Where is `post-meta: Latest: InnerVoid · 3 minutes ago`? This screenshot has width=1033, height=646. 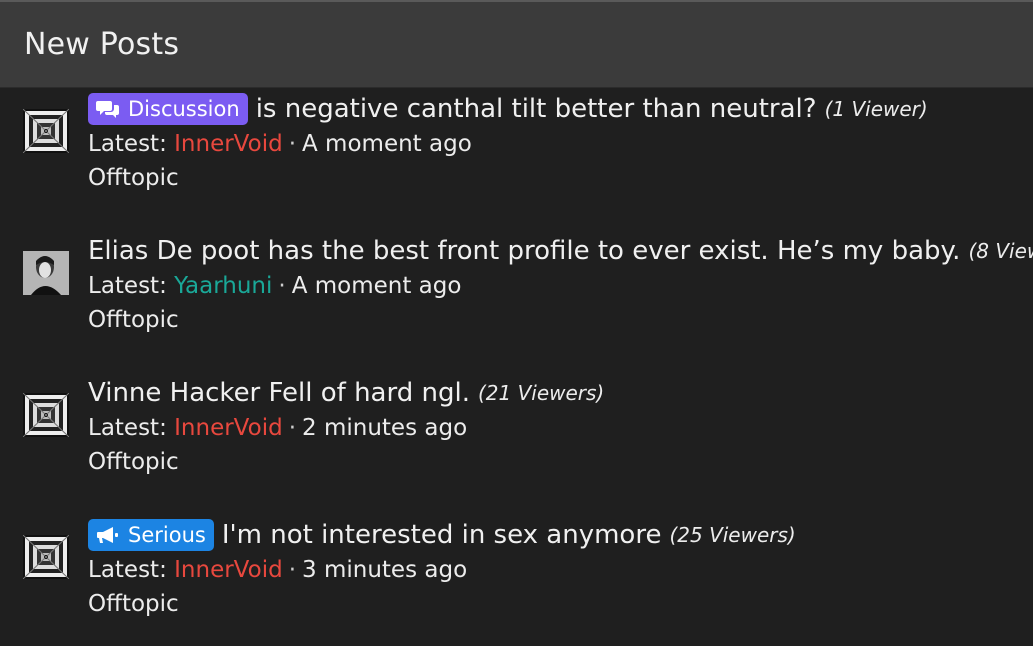 post-meta: Latest: InnerVoid · 3 minutes ago is located at coordinates (442, 570).